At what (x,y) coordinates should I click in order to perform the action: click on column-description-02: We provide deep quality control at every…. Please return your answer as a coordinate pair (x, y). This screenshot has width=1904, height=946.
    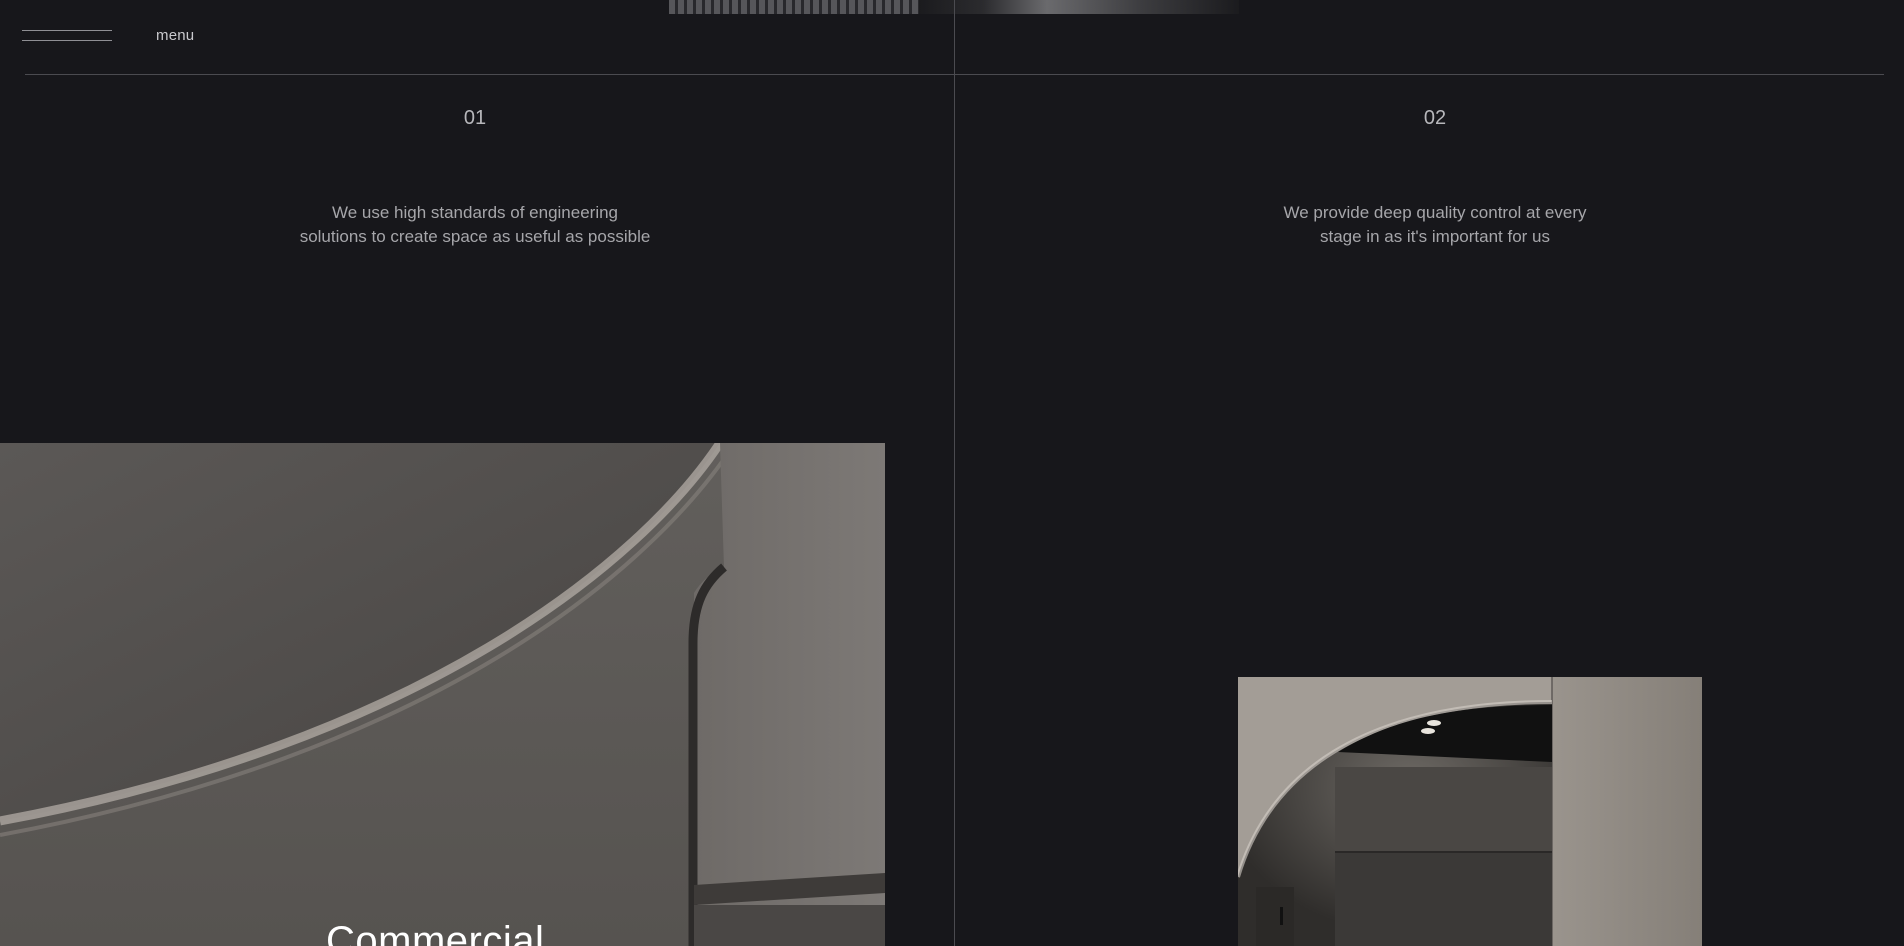
    Looking at the image, I should click on (1435, 225).